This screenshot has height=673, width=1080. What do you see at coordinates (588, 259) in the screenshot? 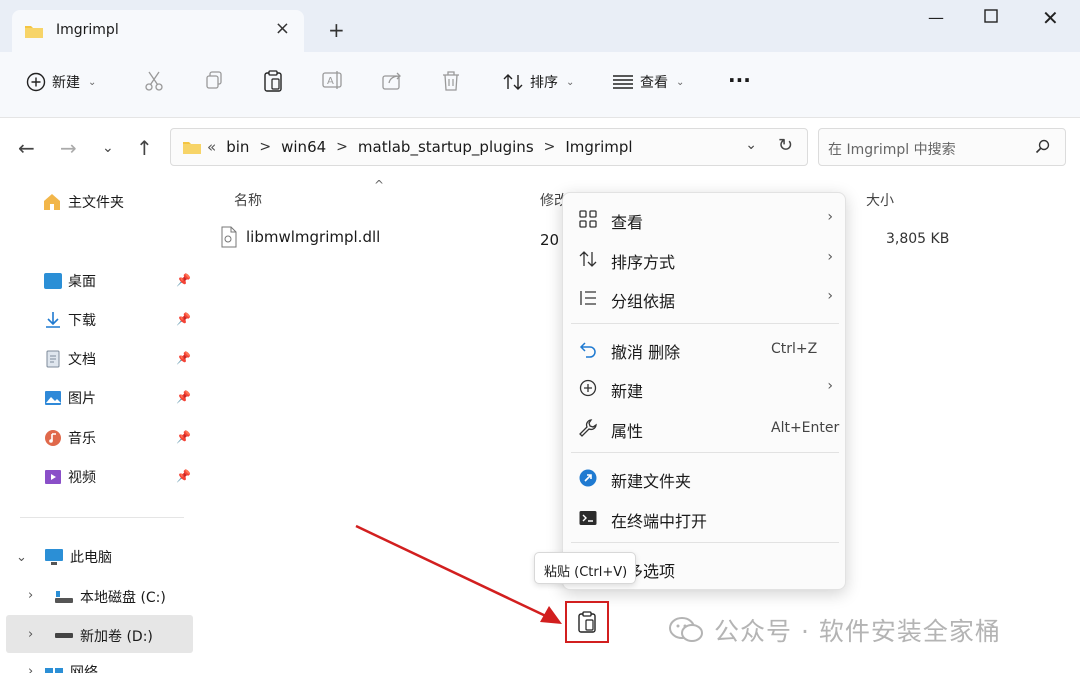
I see `sort-icon` at bounding box center [588, 259].